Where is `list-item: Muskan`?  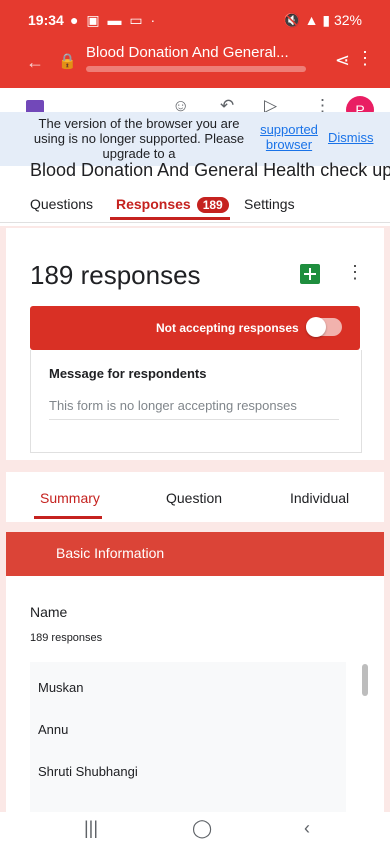
list-item: Muskan is located at coordinates (61, 687).